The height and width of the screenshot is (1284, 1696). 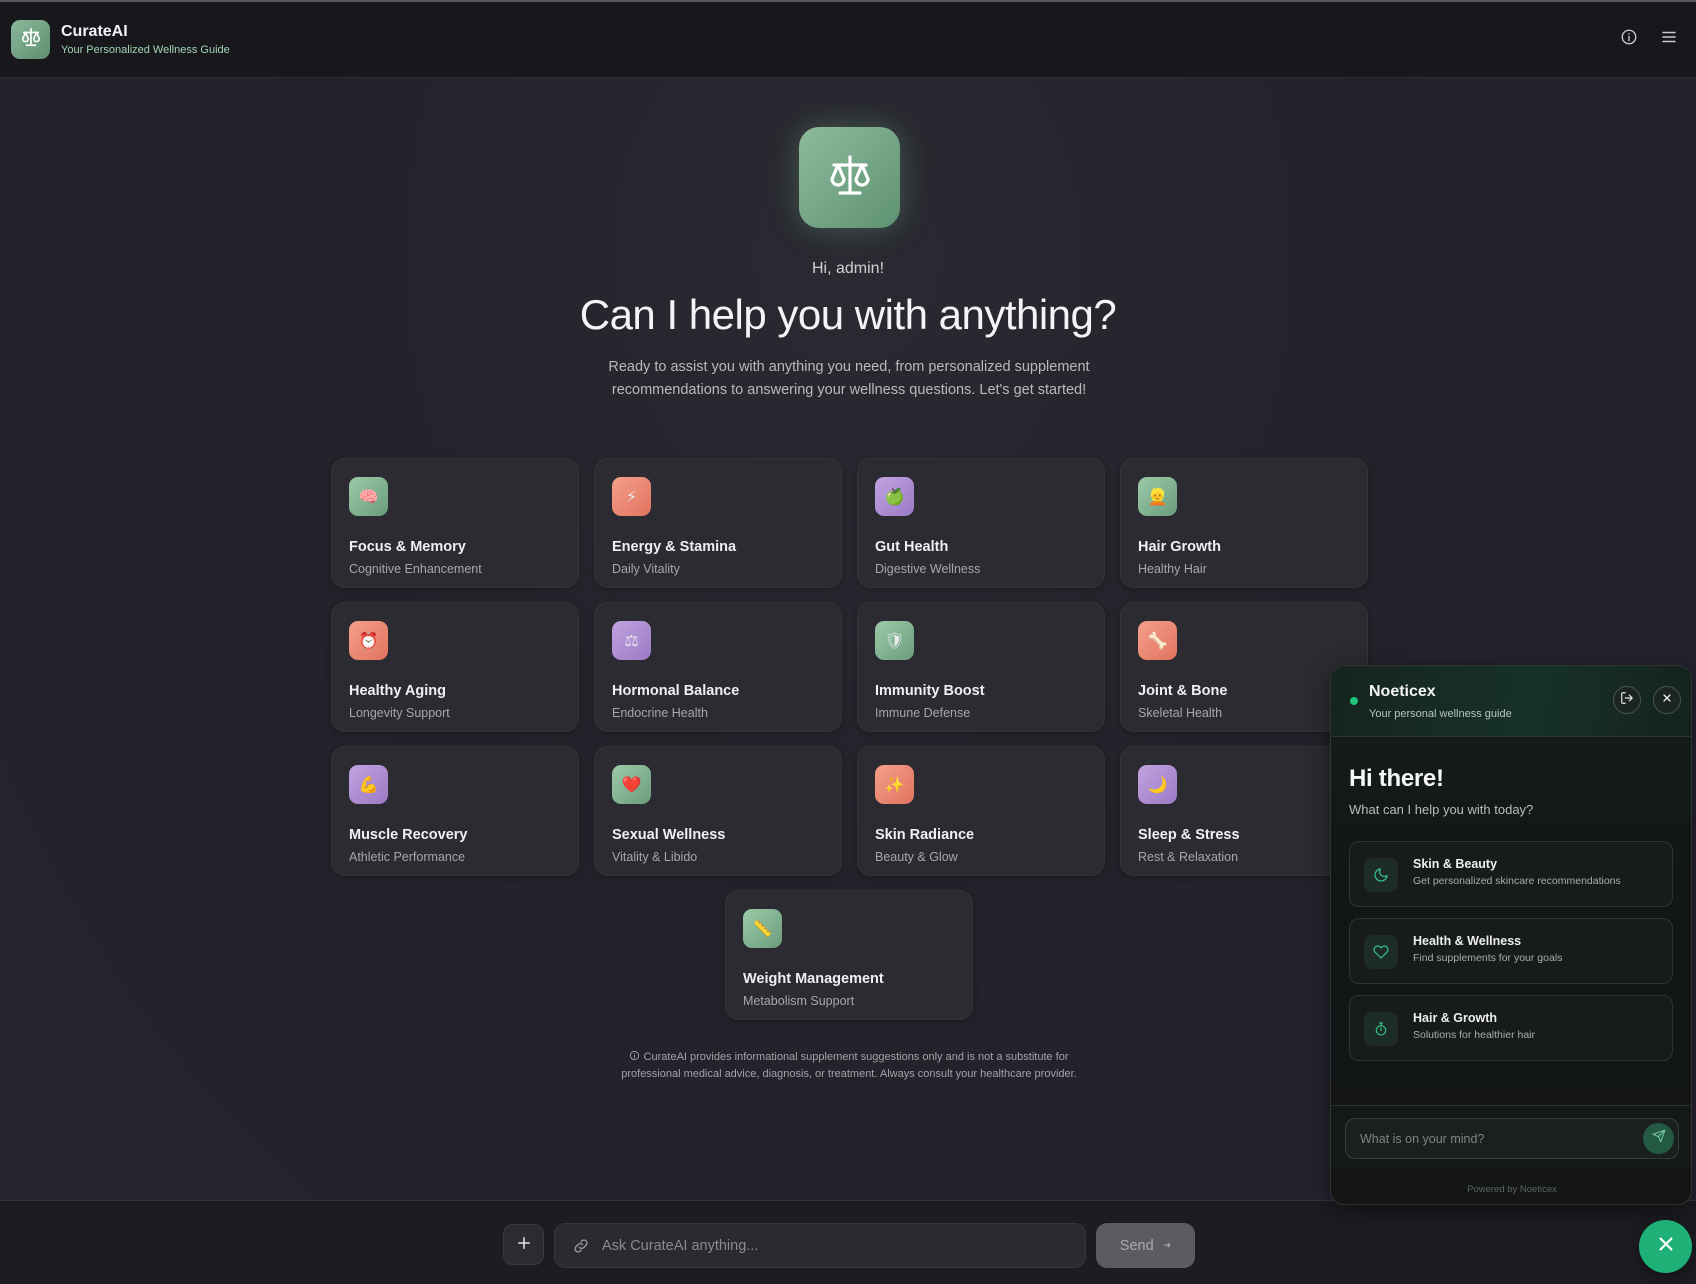 What do you see at coordinates (925, 835) in the screenshot?
I see `category-title: Skin Radiance` at bounding box center [925, 835].